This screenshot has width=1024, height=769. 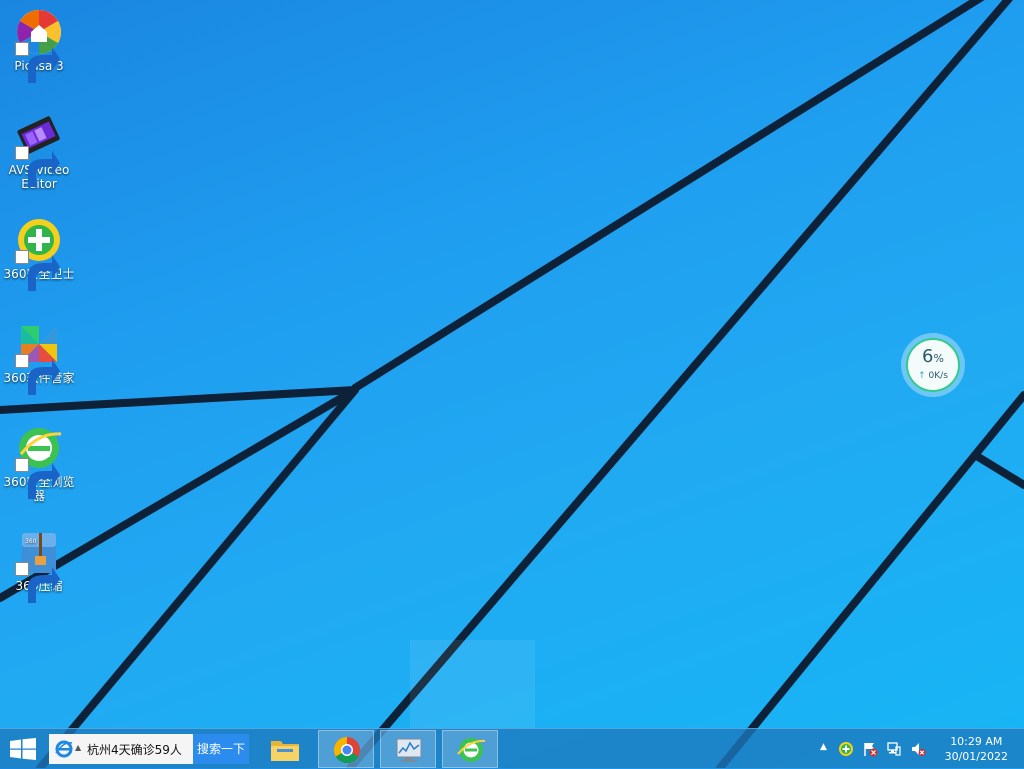 What do you see at coordinates (31, 541) in the screenshot?
I see `svg-text: 360` at bounding box center [31, 541].